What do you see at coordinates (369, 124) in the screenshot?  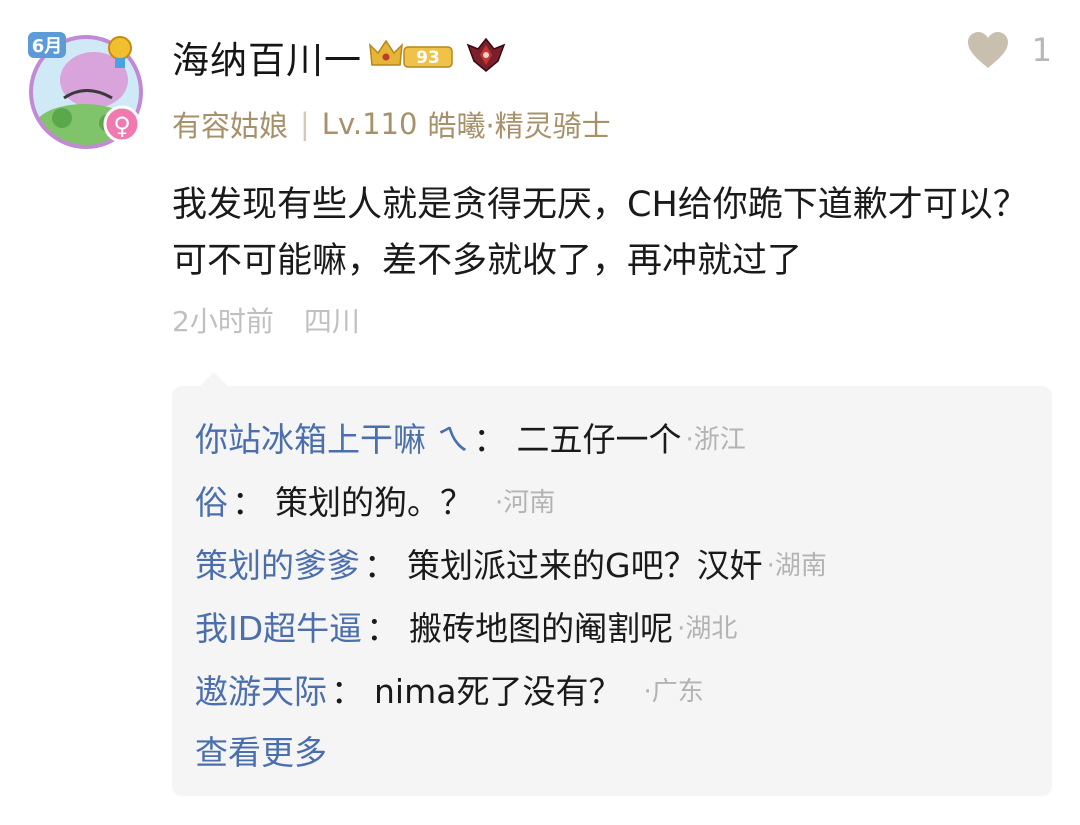 I see `user-level: Lv.110` at bounding box center [369, 124].